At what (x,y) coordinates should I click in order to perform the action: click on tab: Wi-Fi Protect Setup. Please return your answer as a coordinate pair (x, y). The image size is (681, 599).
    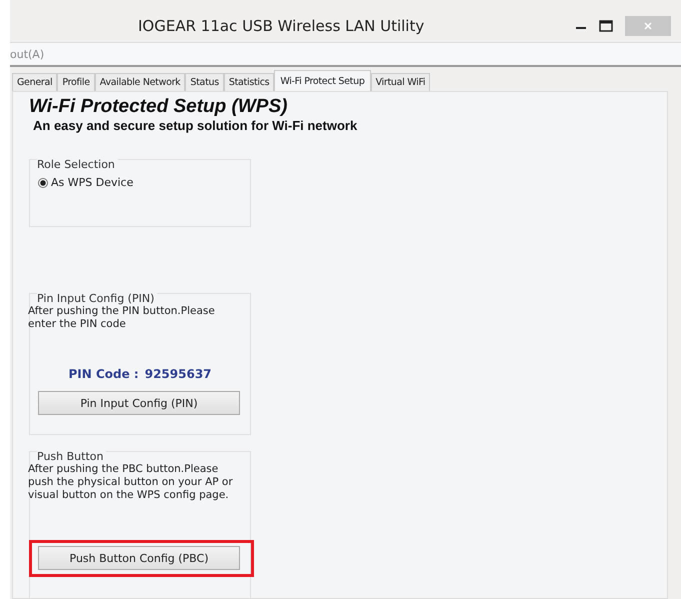
    Looking at the image, I should click on (322, 80).